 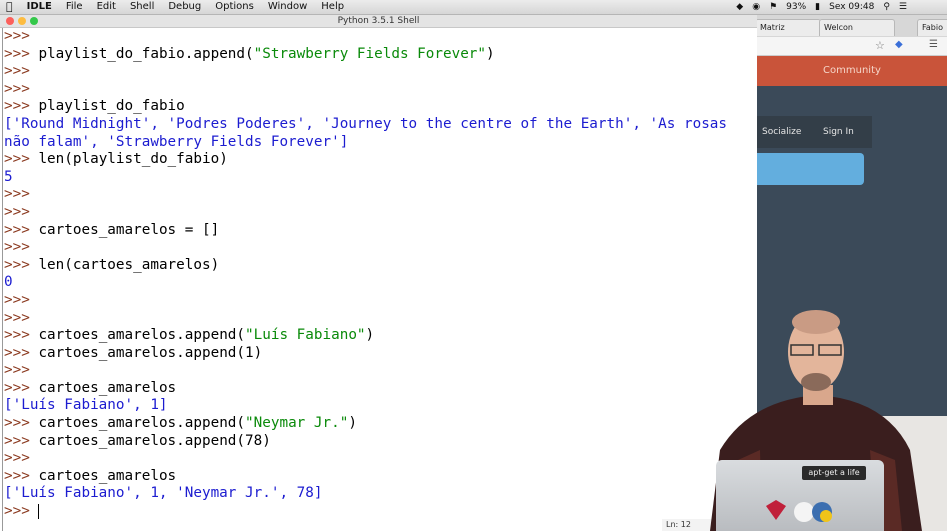 I want to click on minimize-window-button, so click(x=22, y=21).